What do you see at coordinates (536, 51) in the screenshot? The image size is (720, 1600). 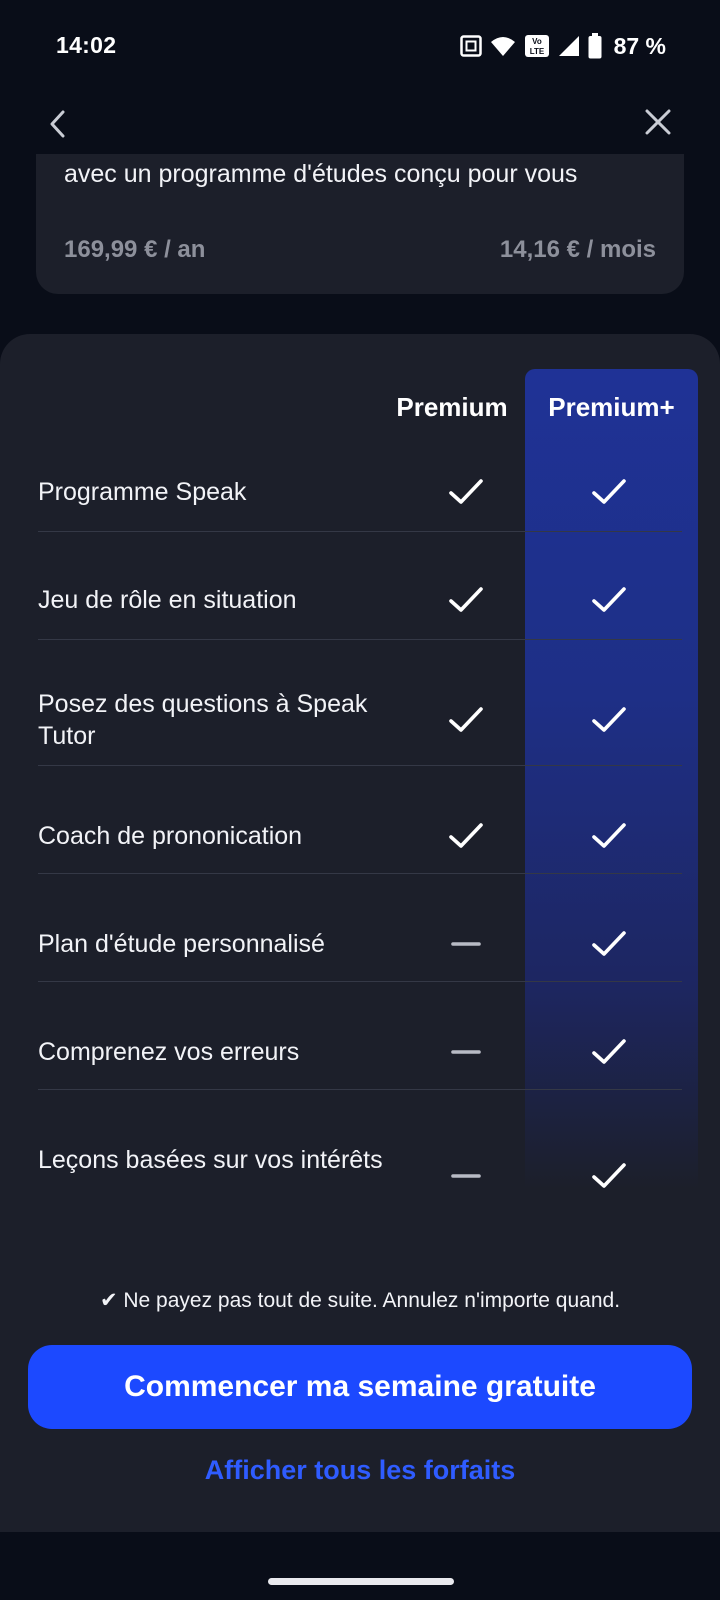 I see `svg-text: LTE` at bounding box center [536, 51].